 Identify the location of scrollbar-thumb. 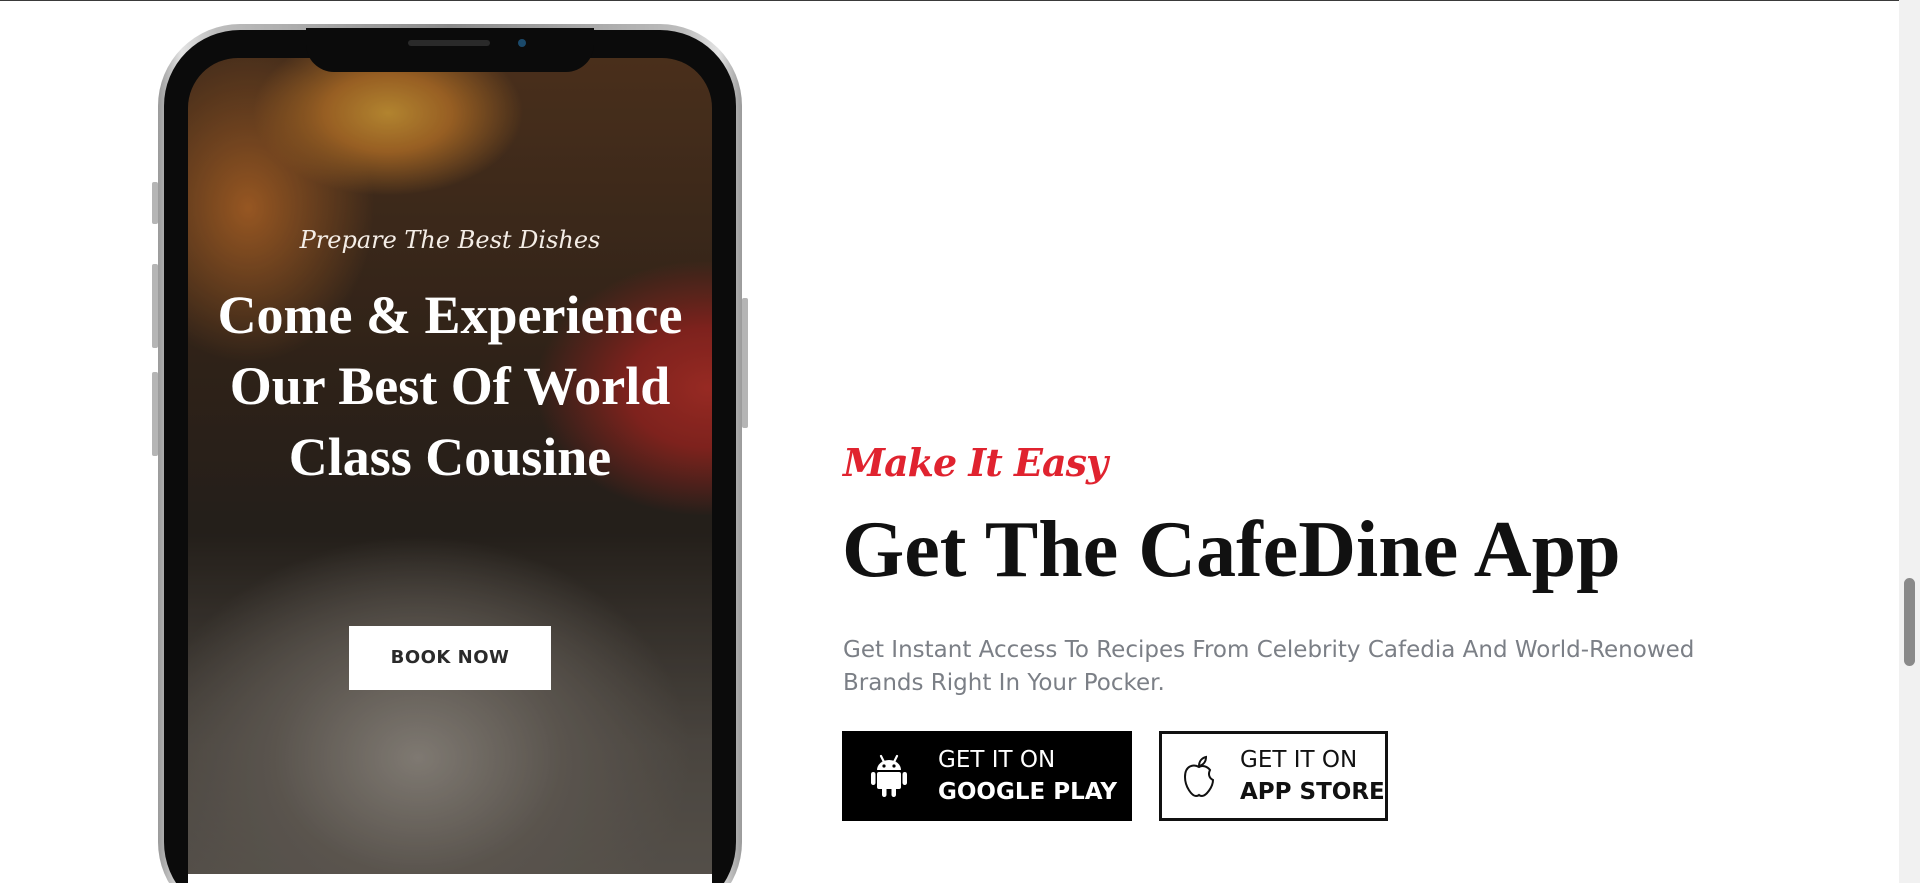
(1909, 622).